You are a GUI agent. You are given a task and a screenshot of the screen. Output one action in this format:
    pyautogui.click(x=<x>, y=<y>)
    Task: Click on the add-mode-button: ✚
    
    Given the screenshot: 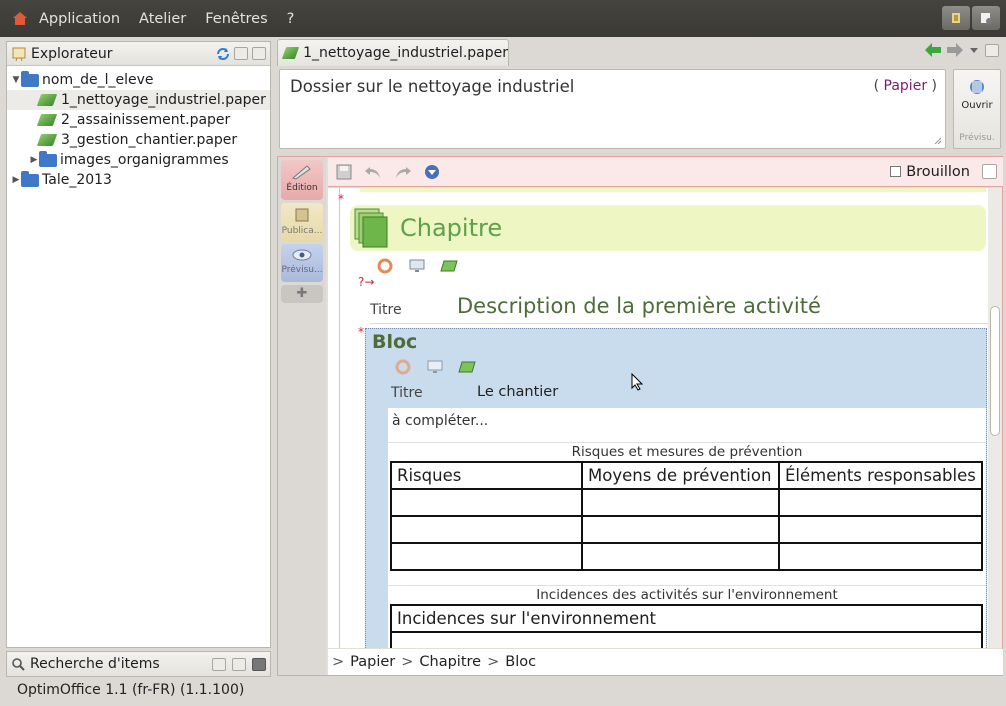 What is the action you would take?
    pyautogui.click(x=302, y=294)
    